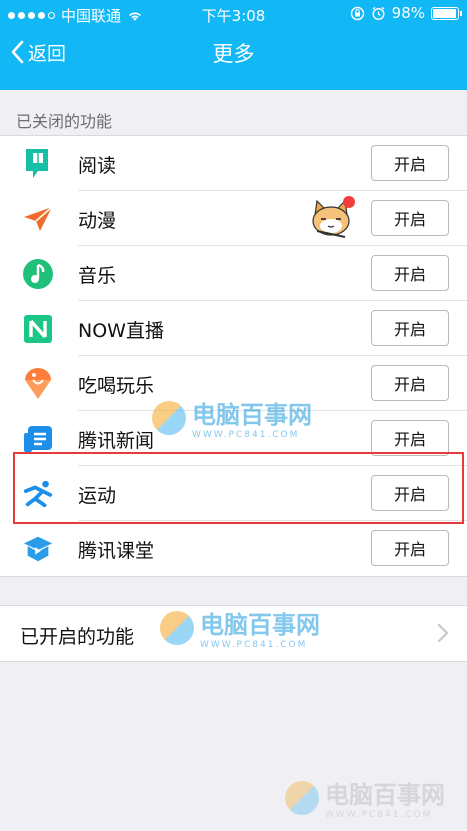  I want to click on enable-sports-button: 开启, so click(410, 493).